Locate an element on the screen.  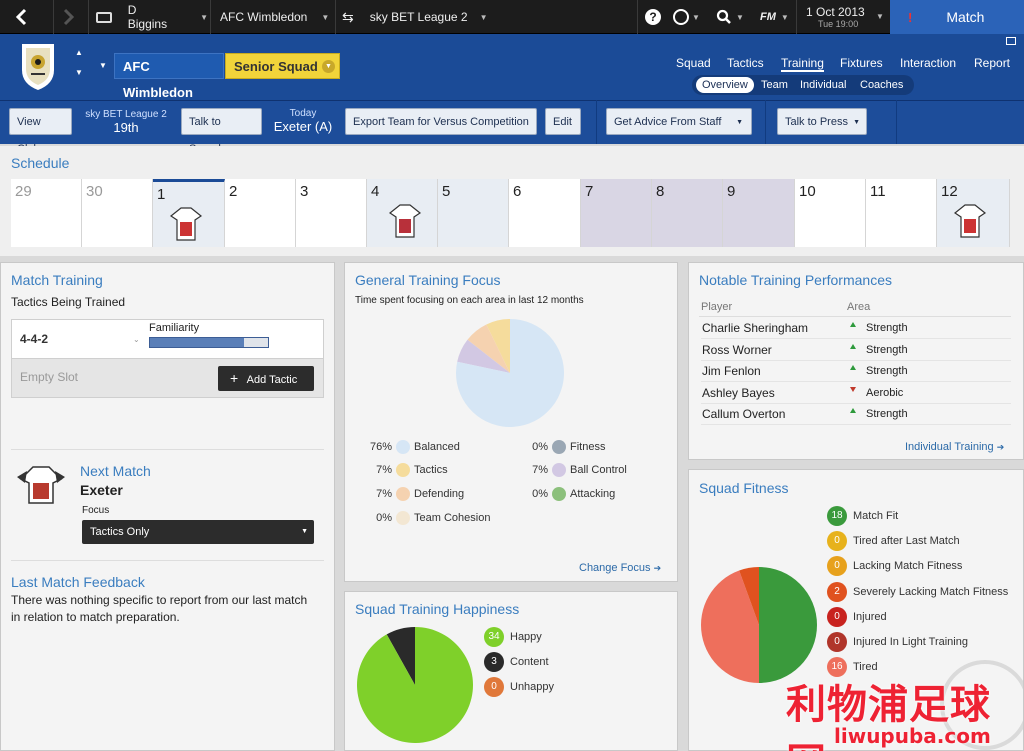
talk-squad-button: Talk to Squad is located at coordinates (221, 131).